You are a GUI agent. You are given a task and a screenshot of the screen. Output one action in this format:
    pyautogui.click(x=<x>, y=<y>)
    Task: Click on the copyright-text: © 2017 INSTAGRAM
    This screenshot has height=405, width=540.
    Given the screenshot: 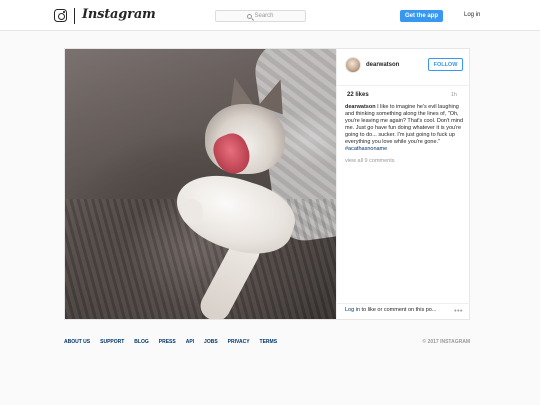 What is the action you would take?
    pyautogui.click(x=446, y=342)
    